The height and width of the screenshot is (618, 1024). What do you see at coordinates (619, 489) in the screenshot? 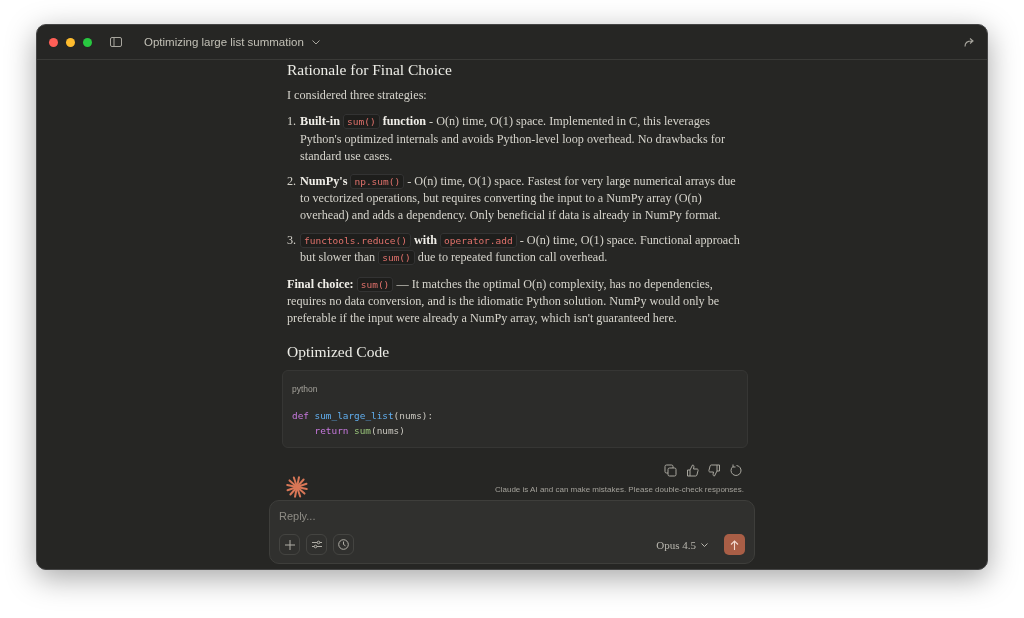
I see `disclaimer-text: Claude is AI and can make mistakes. Please double-check responses.` at bounding box center [619, 489].